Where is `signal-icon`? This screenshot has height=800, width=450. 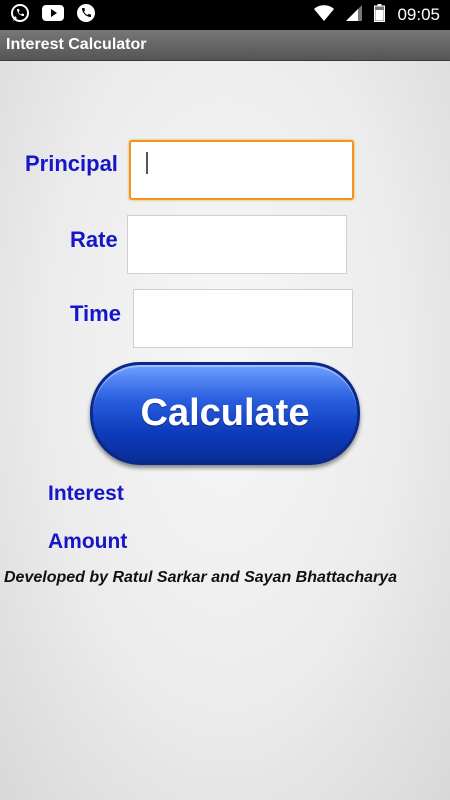 signal-icon is located at coordinates (354, 15).